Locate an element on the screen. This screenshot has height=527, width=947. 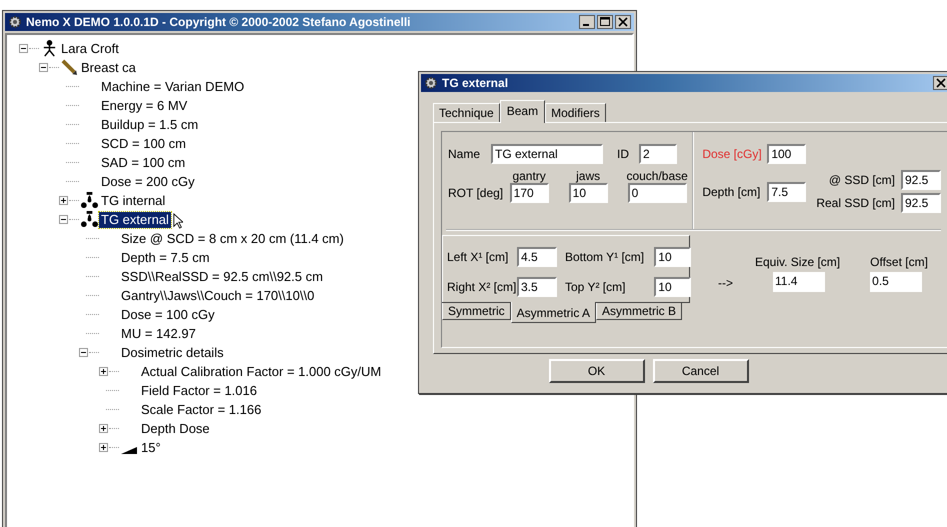
tree-item: Depth = 7.5 cm is located at coordinates (165, 258).